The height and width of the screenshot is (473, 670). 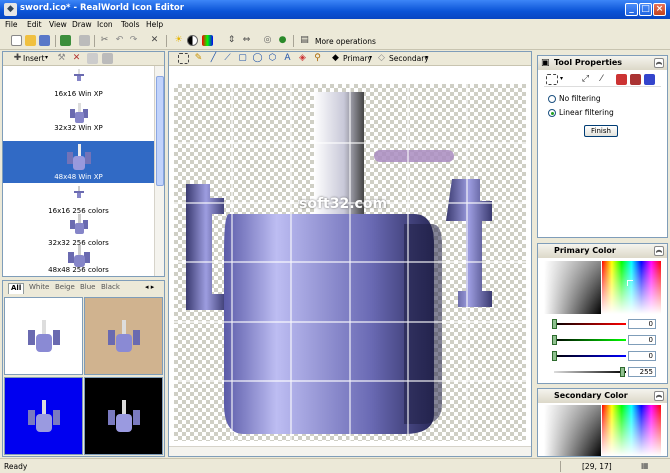 What do you see at coordinates (104, 40) in the screenshot?
I see `cut-icon: ✂` at bounding box center [104, 40].